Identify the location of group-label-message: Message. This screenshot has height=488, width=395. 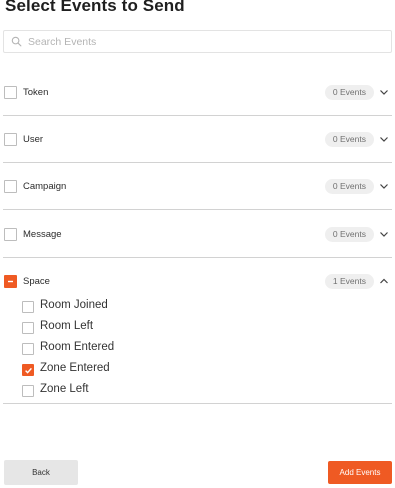
(42, 234).